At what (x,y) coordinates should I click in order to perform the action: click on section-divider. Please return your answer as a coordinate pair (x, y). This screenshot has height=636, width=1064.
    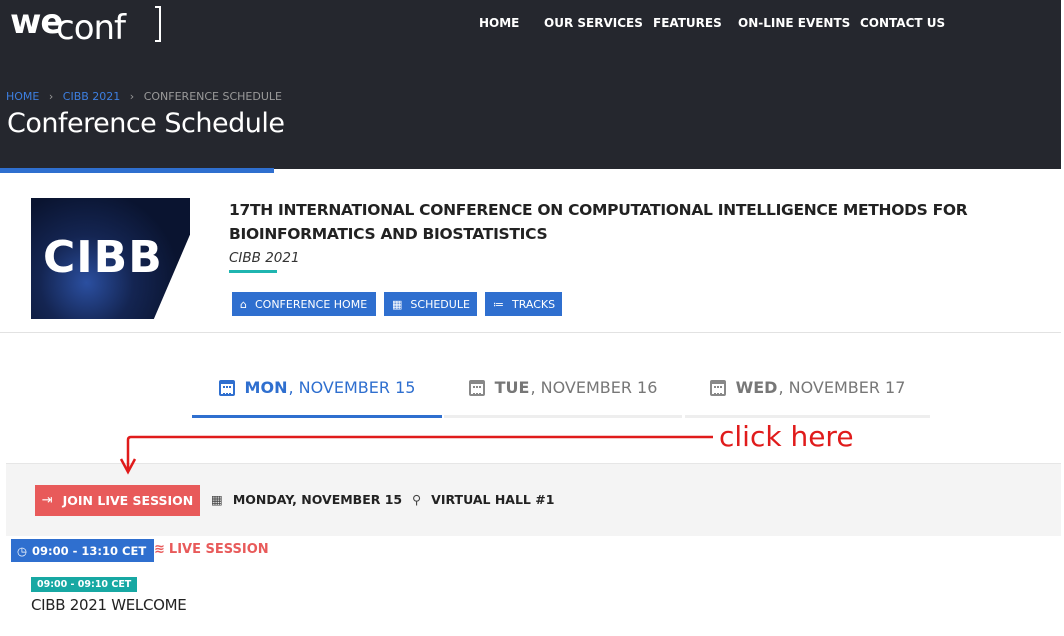
    Looking at the image, I should click on (530, 332).